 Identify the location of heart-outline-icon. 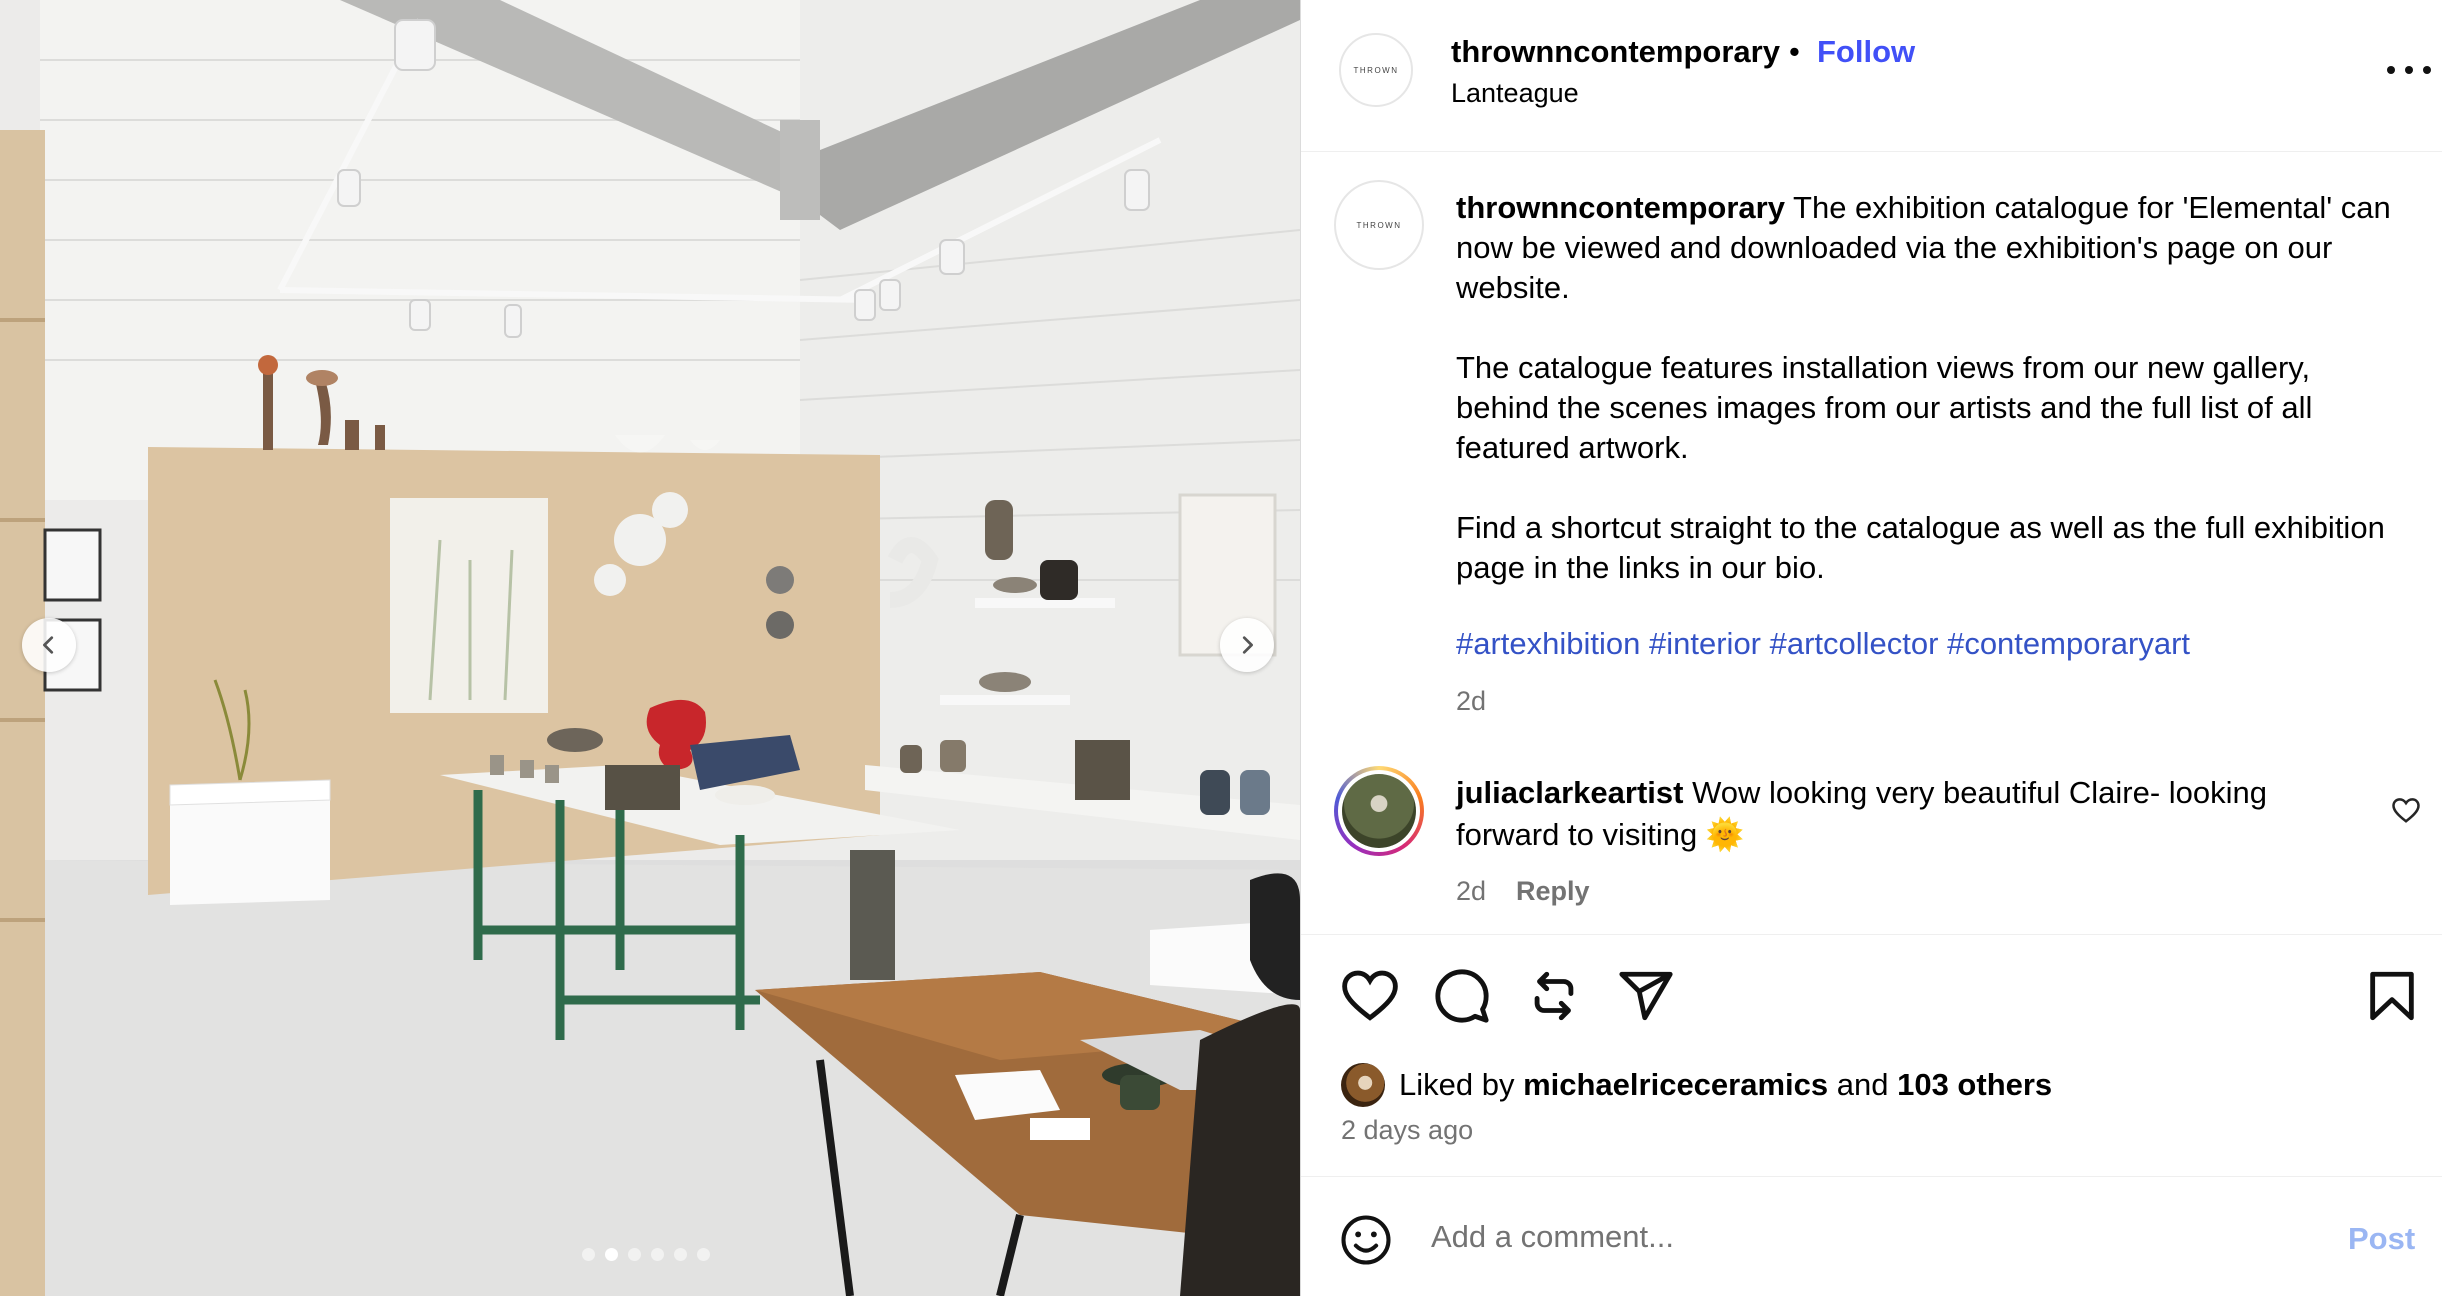
(2406, 810).